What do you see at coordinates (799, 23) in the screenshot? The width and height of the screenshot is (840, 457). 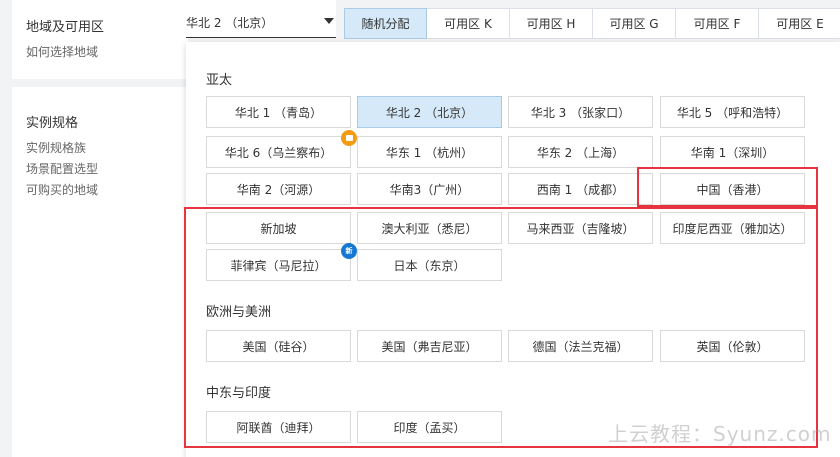 I see `zone-tab-e: 可用区 E` at bounding box center [799, 23].